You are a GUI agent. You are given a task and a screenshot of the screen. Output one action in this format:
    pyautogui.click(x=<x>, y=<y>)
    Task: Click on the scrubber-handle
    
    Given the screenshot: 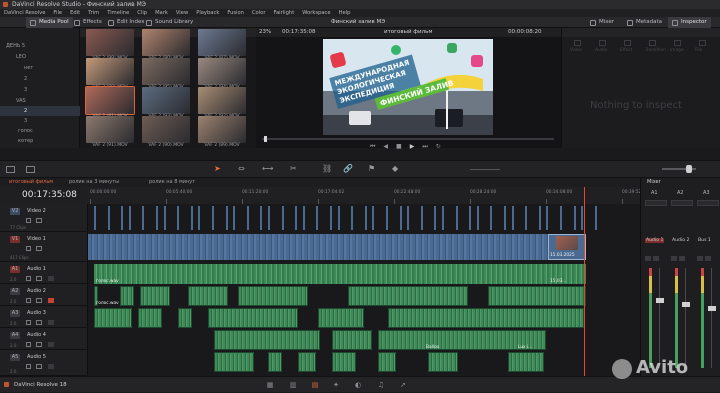 What is the action you would take?
    pyautogui.click(x=265, y=139)
    